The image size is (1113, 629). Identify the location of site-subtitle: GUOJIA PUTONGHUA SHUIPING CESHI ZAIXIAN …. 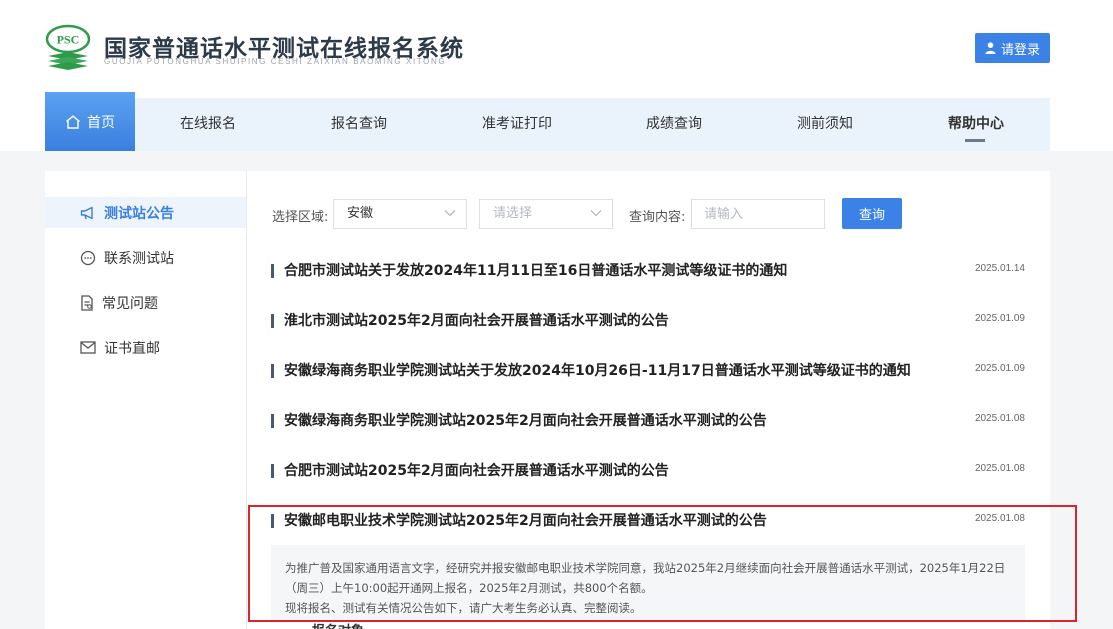
(275, 61).